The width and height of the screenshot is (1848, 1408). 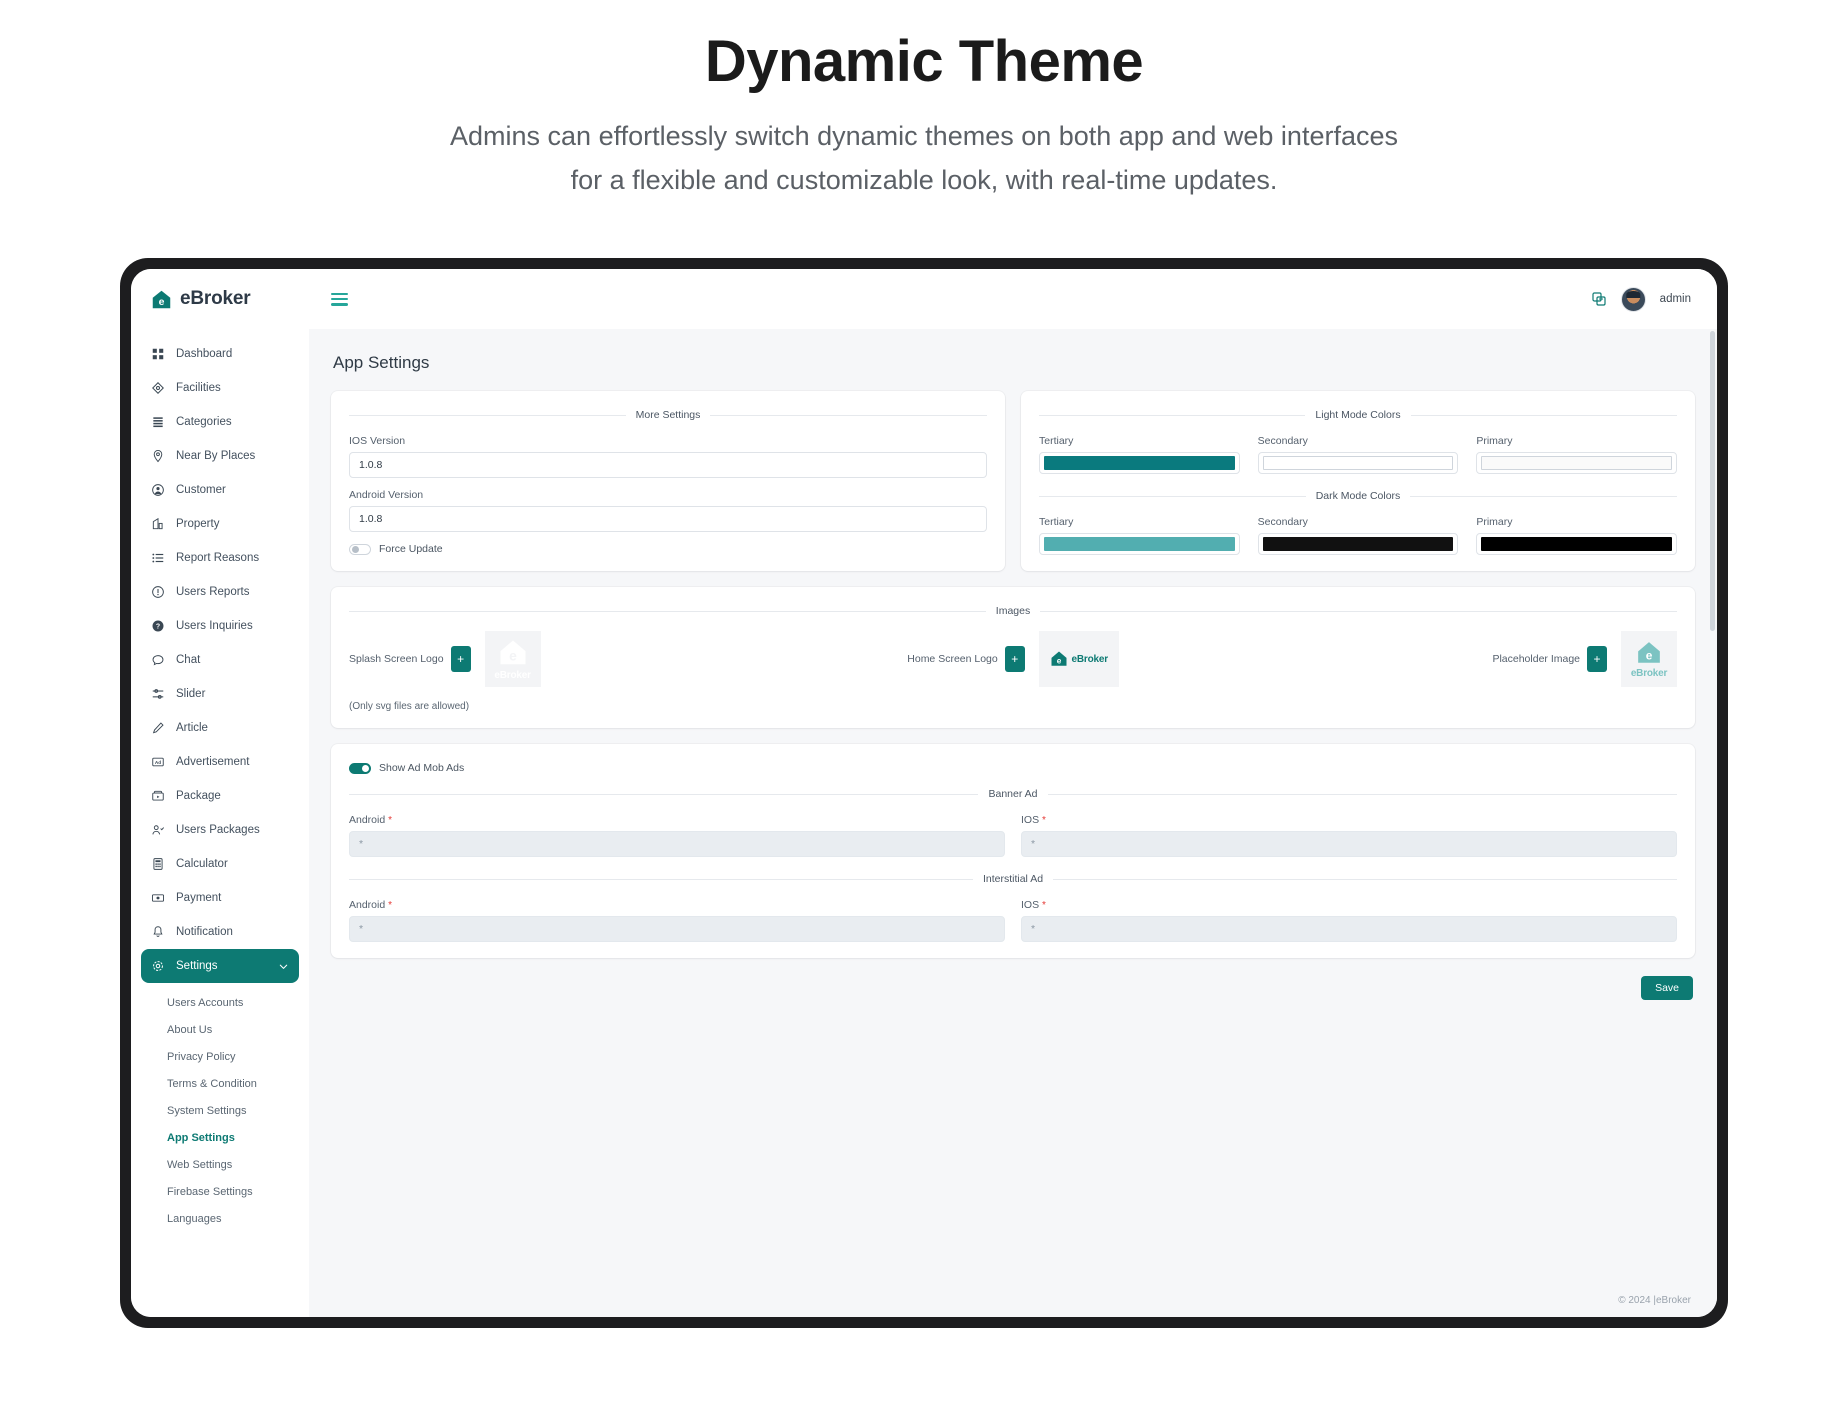 What do you see at coordinates (1014, 659) in the screenshot?
I see `home-screen-logo-upload-button: +` at bounding box center [1014, 659].